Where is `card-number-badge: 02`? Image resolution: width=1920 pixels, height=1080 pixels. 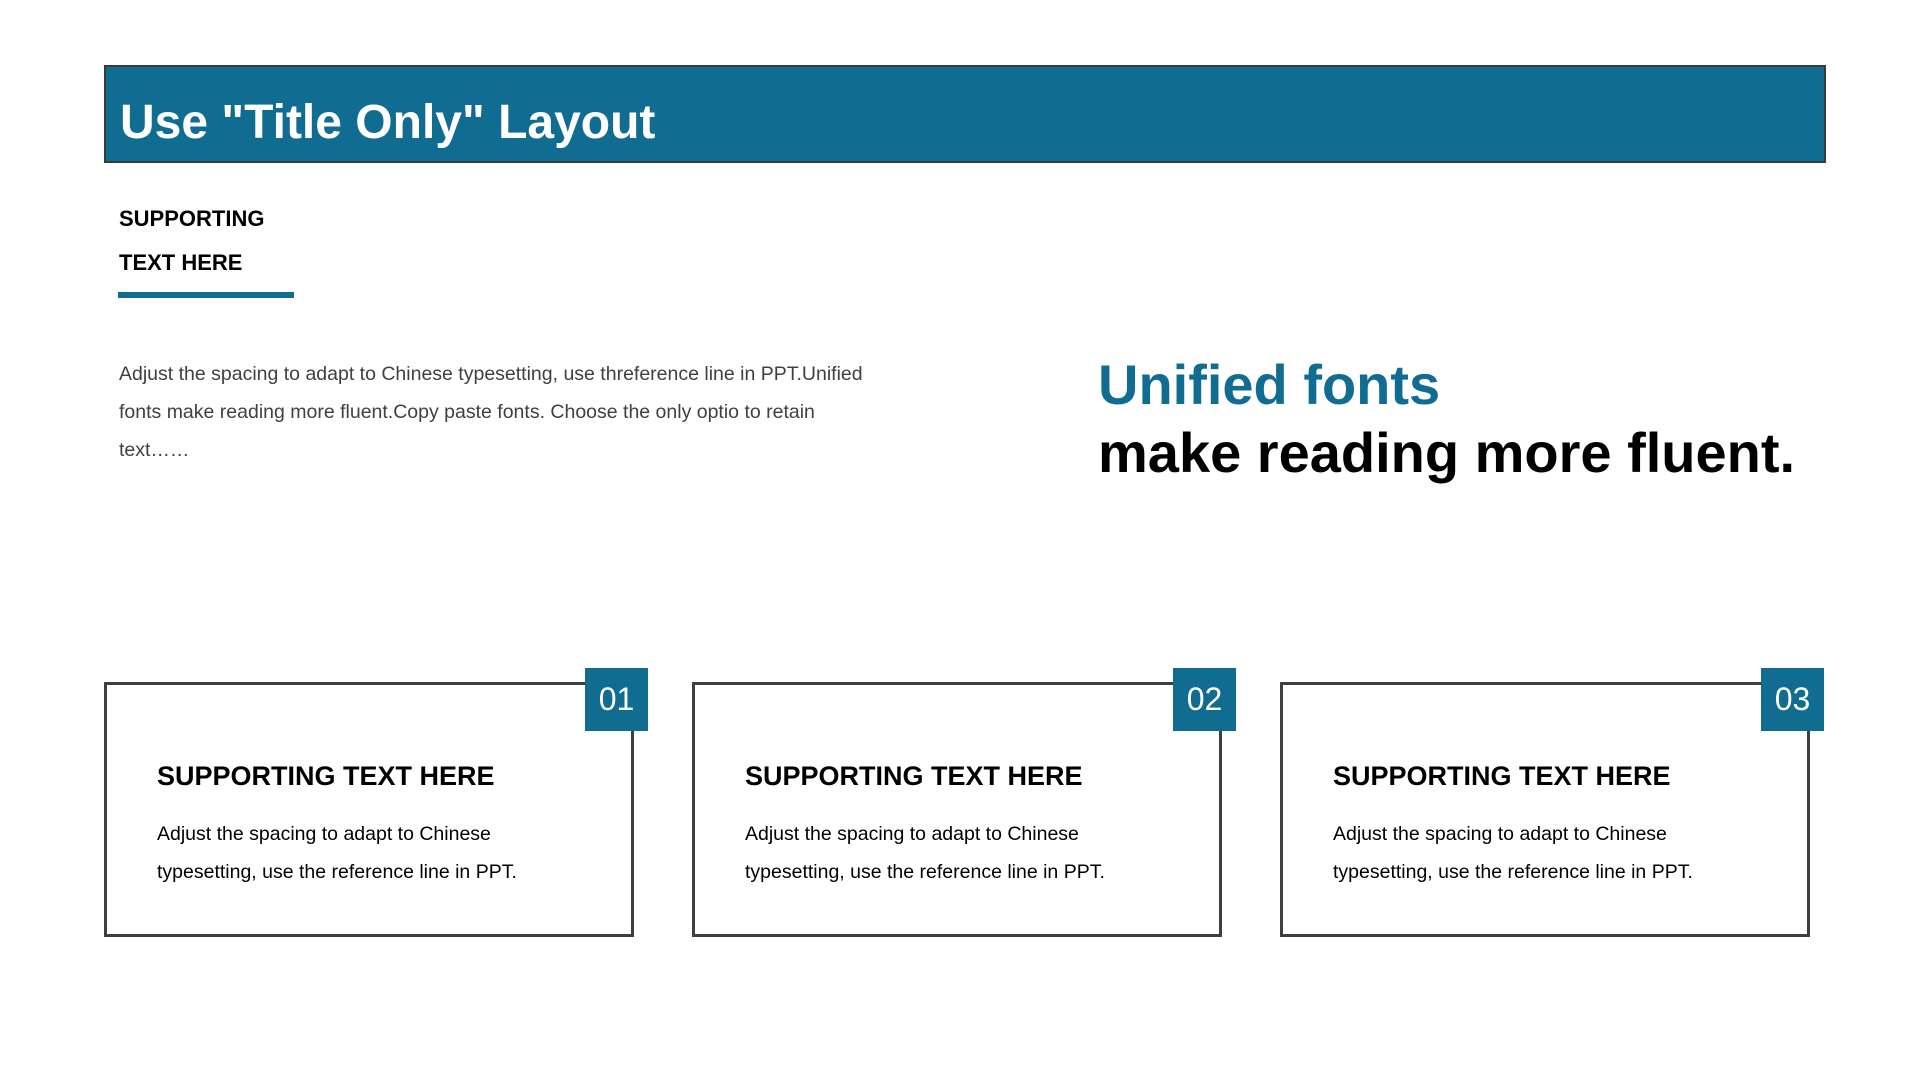 card-number-badge: 02 is located at coordinates (1204, 699).